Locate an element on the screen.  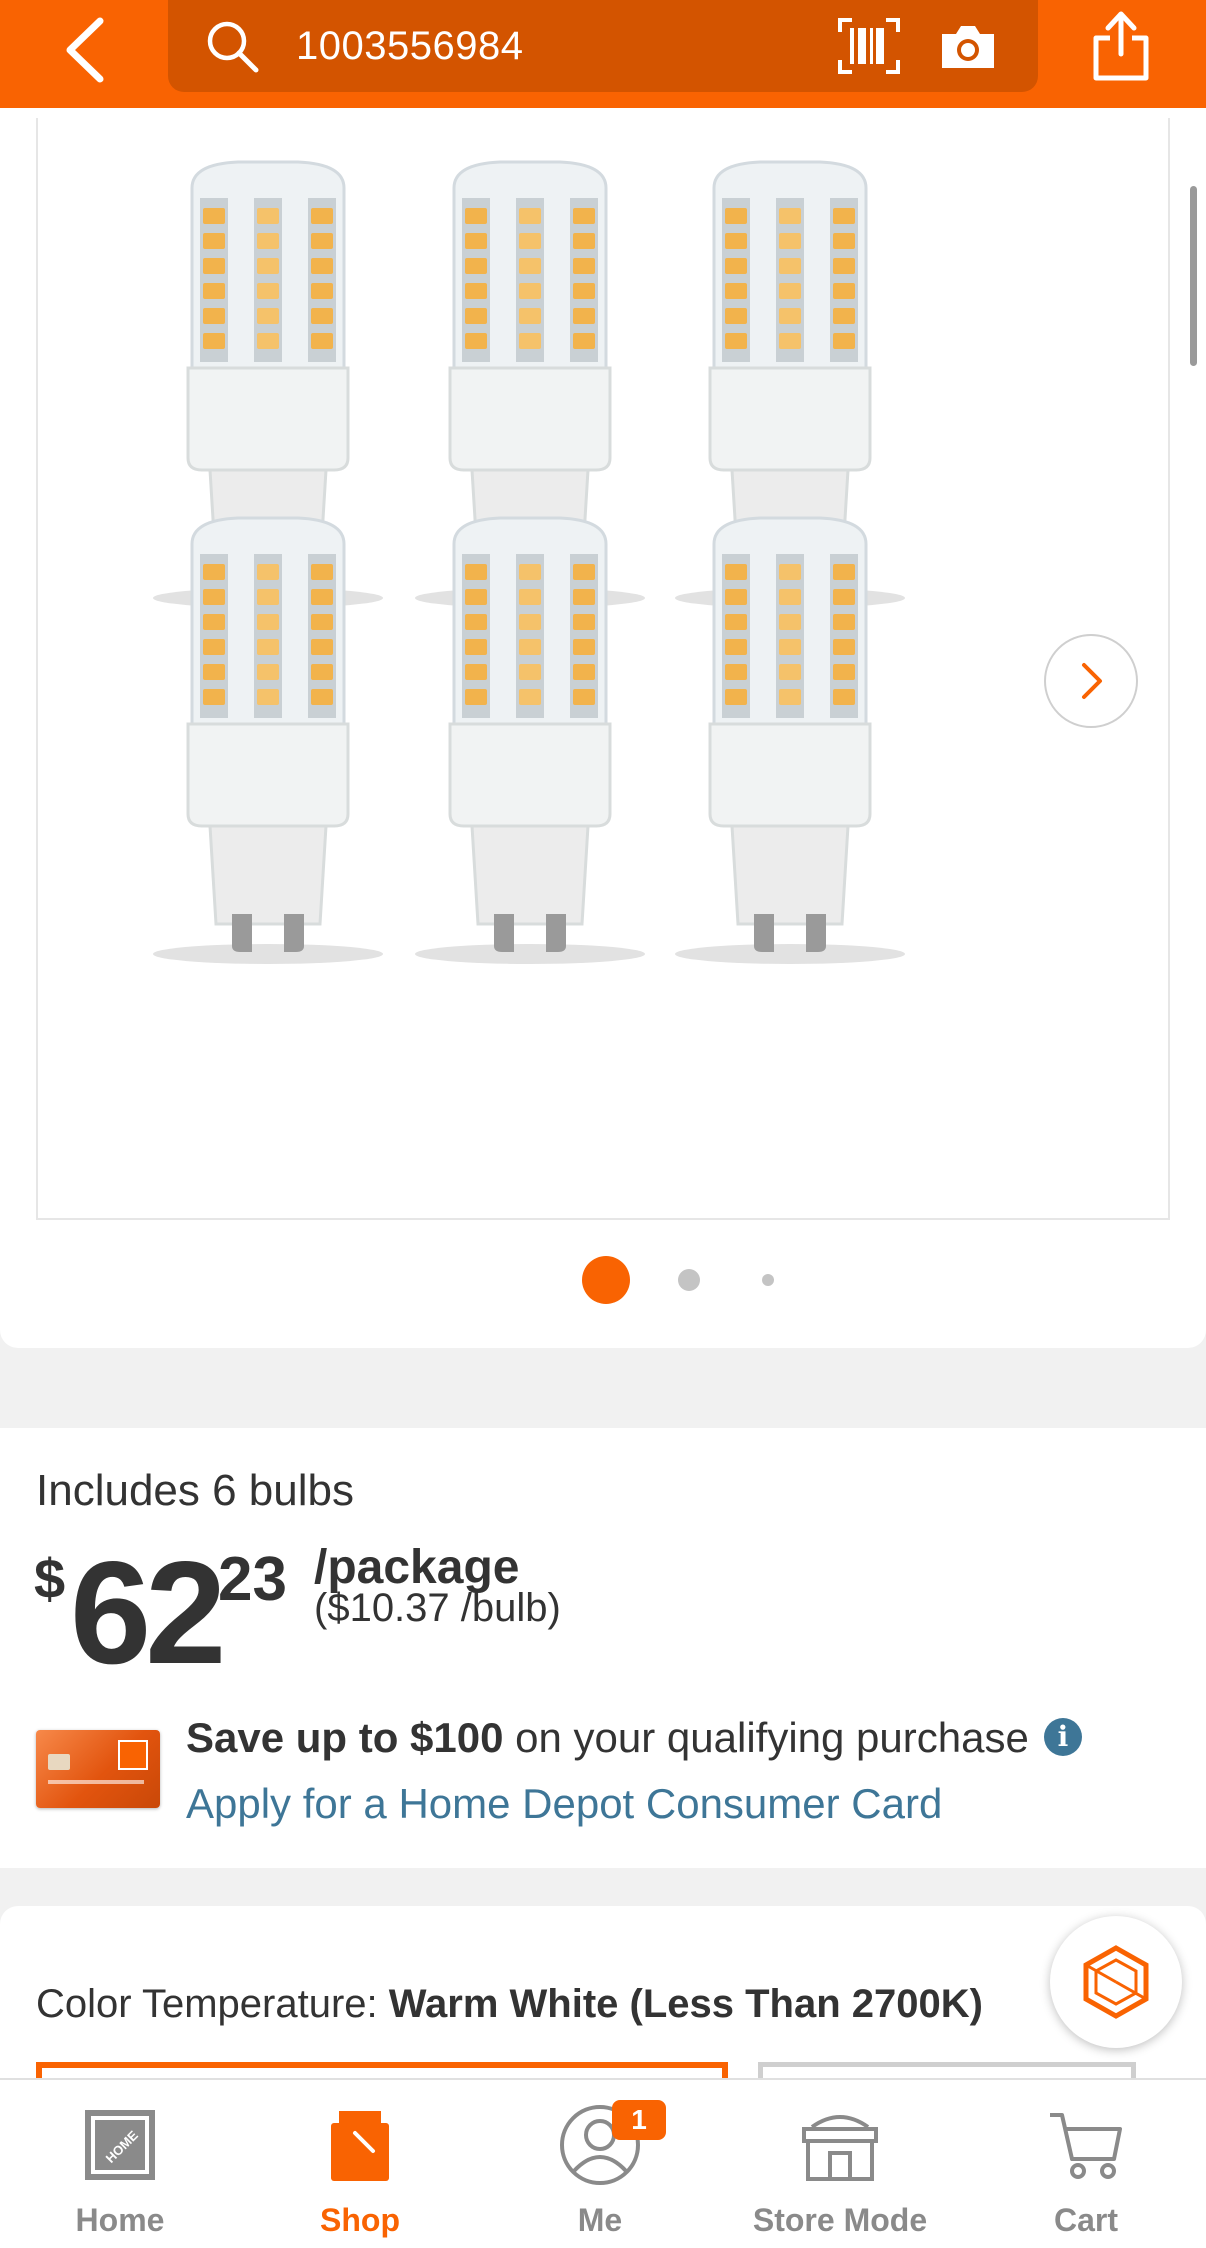
nav-store-mode: Store Mode is located at coordinates (840, 2164).